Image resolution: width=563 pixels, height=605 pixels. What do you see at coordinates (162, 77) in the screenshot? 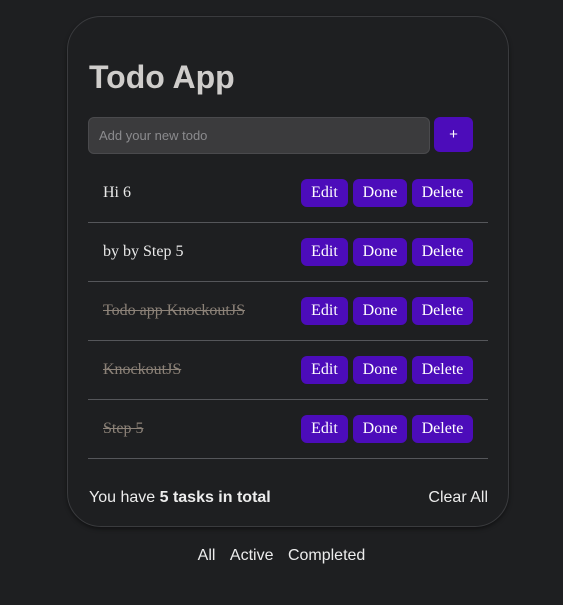
I see `page-title: Todo App` at bounding box center [162, 77].